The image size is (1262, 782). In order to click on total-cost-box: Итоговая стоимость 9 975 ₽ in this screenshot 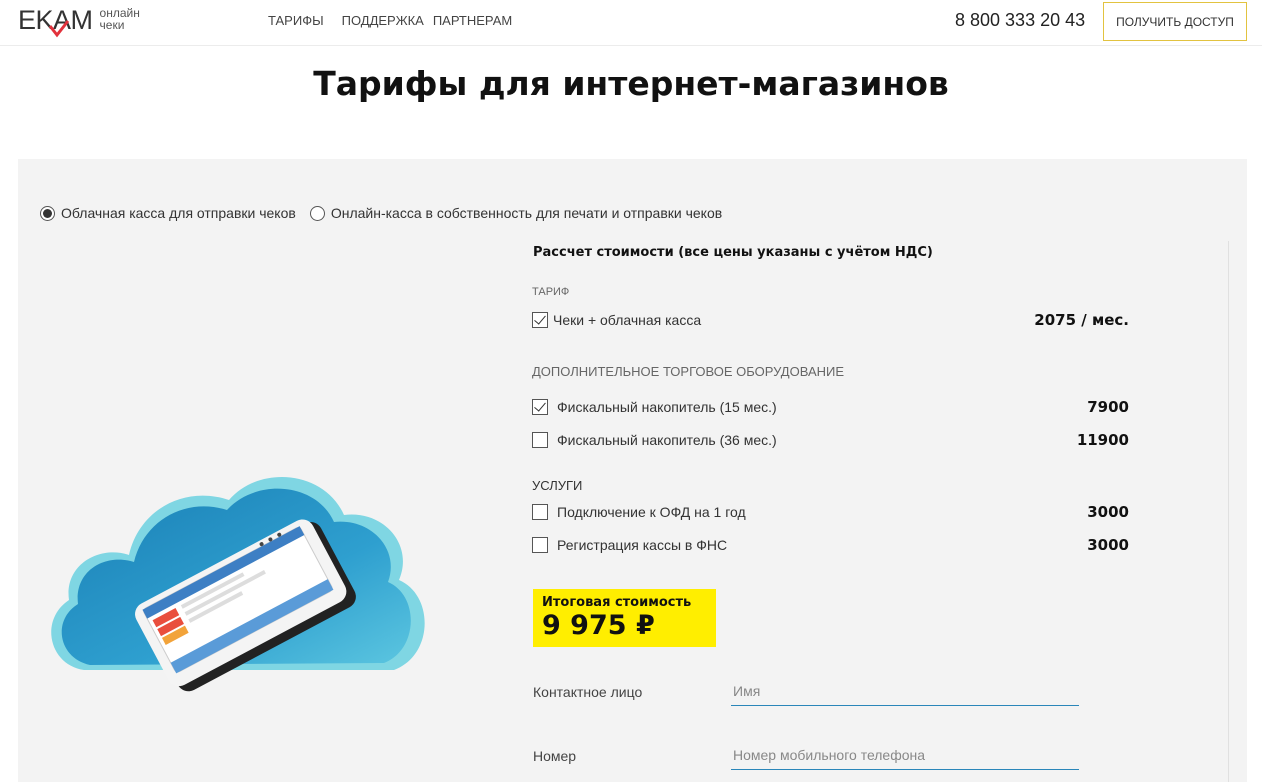, I will do `click(624, 618)`.